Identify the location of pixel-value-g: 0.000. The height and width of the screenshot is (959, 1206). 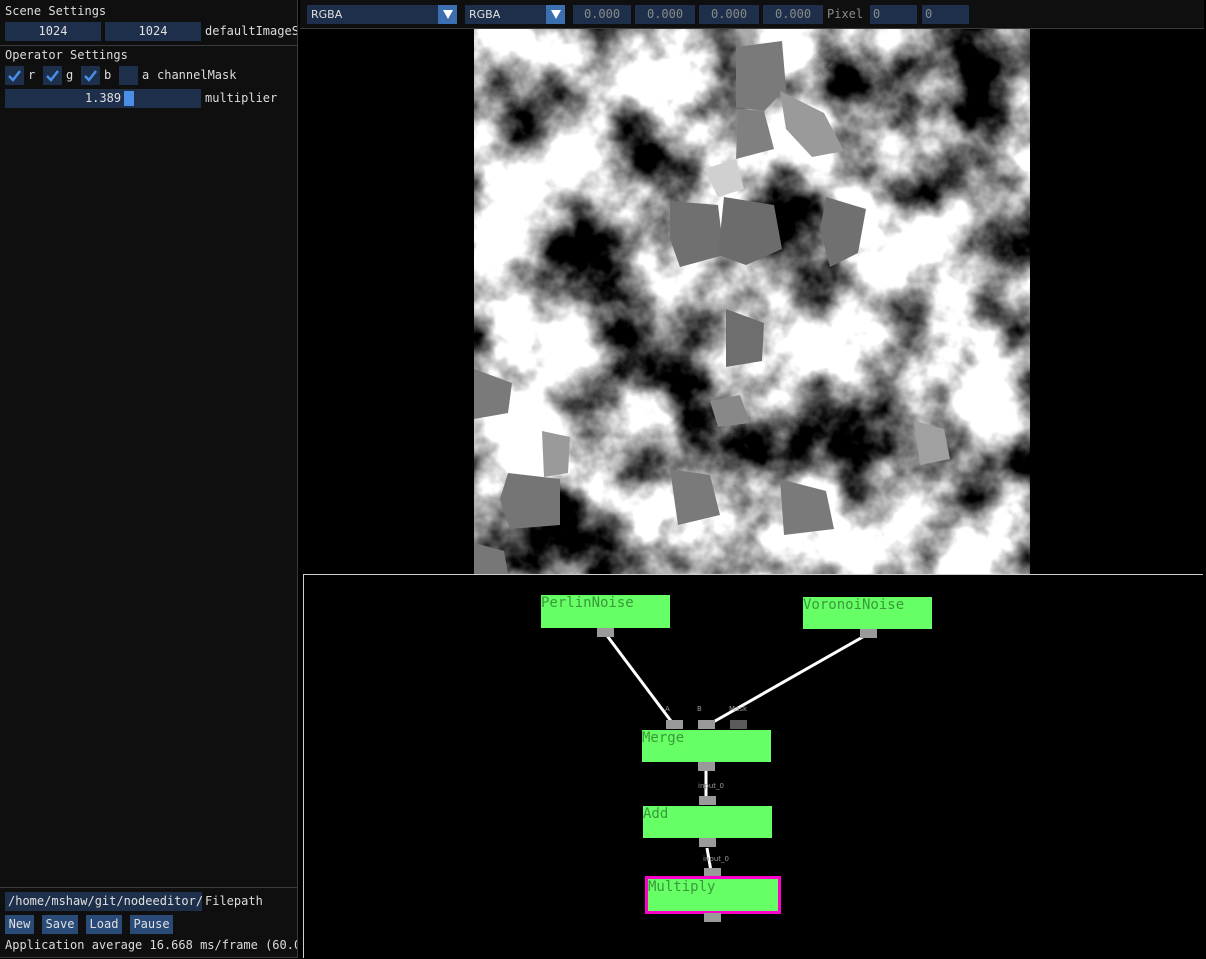
(665, 14).